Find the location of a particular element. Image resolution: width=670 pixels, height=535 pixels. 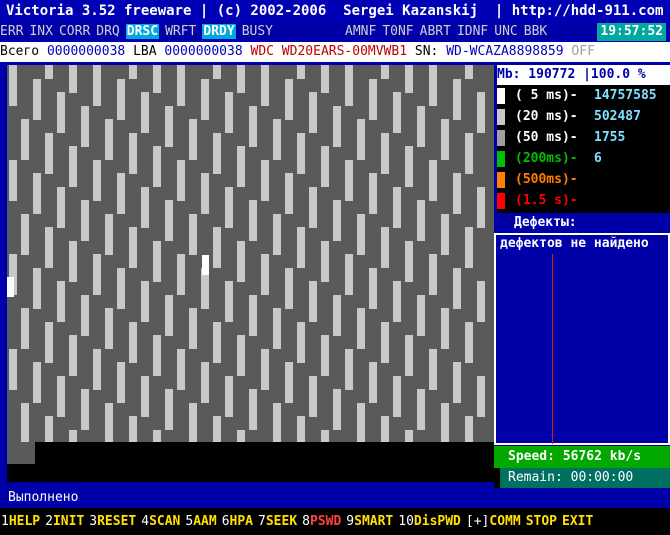

latency-row: ( 5 ms)- 14757585 is located at coordinates (583, 96).